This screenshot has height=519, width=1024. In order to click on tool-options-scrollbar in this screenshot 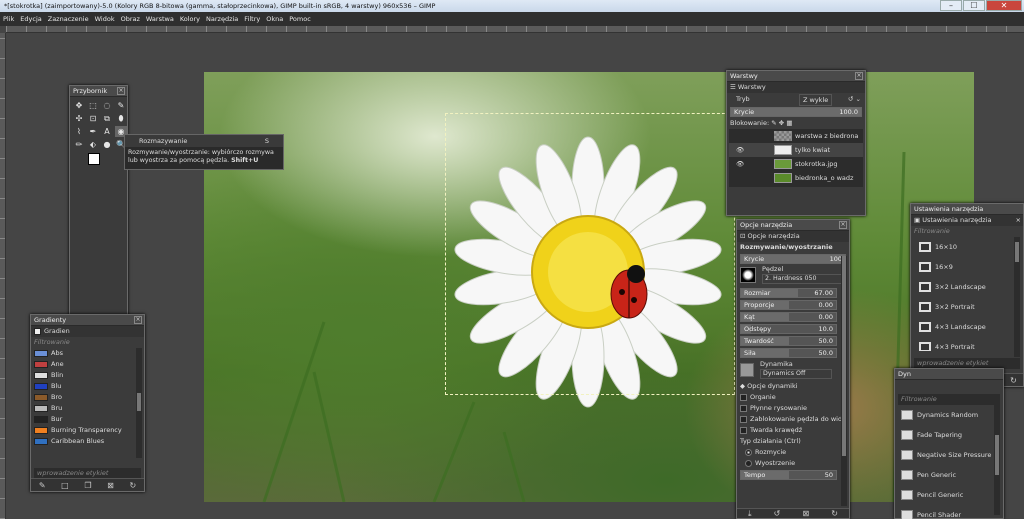, I will do `click(844, 381)`.